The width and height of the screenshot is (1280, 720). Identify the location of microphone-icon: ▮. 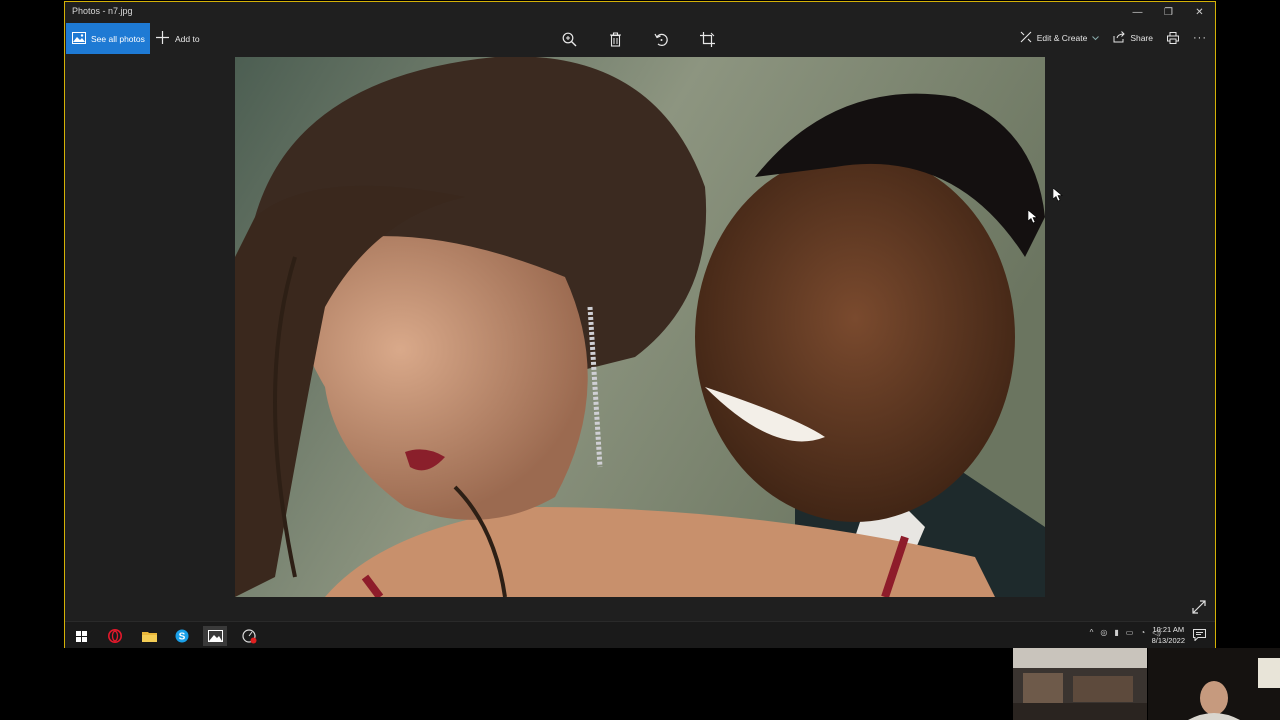
(1116, 632).